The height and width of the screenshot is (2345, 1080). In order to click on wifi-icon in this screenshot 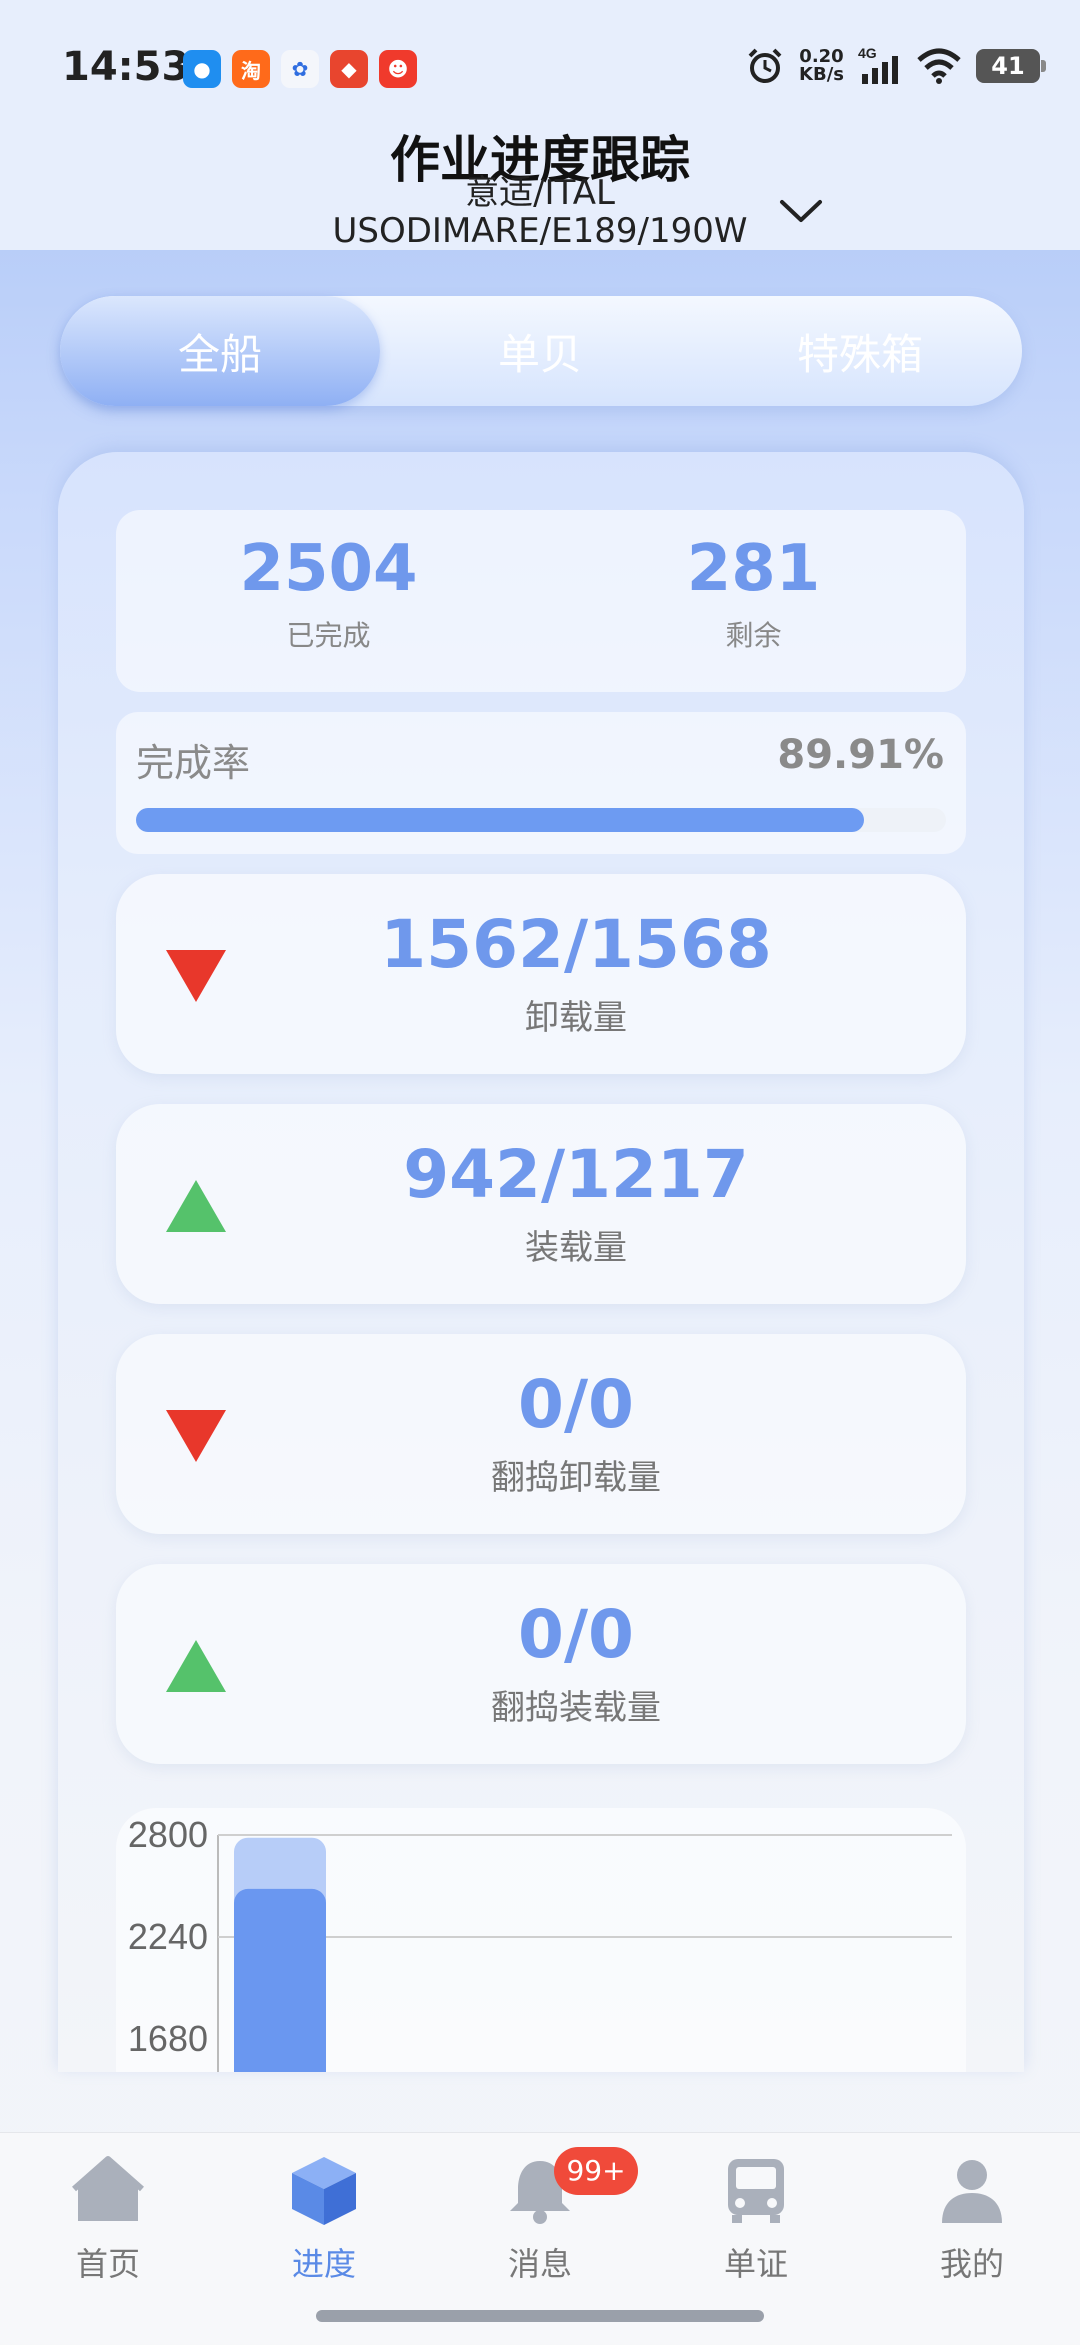, I will do `click(939, 66)`.